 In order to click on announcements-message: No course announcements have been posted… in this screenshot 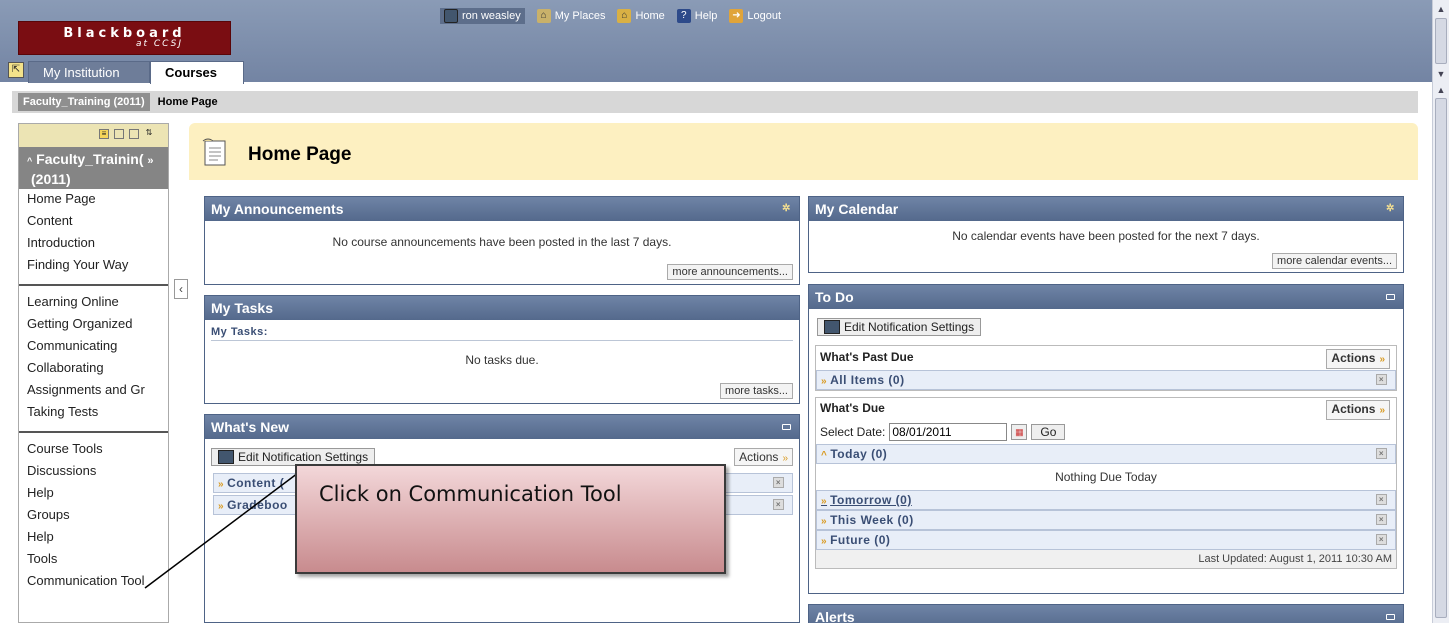, I will do `click(502, 242)`.